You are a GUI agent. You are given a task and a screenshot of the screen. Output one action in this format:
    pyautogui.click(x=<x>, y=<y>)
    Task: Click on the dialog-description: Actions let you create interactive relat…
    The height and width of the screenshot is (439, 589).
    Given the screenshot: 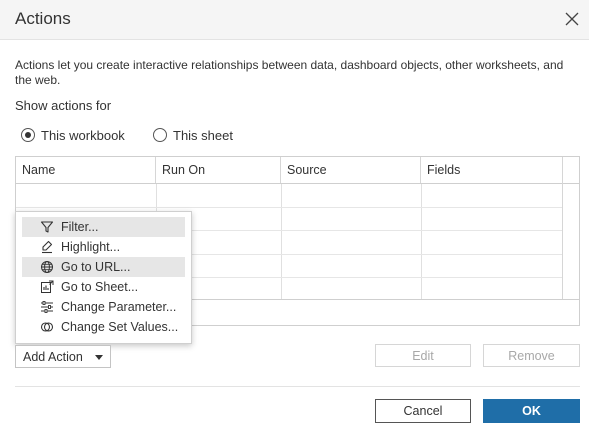 What is the action you would take?
    pyautogui.click(x=289, y=72)
    